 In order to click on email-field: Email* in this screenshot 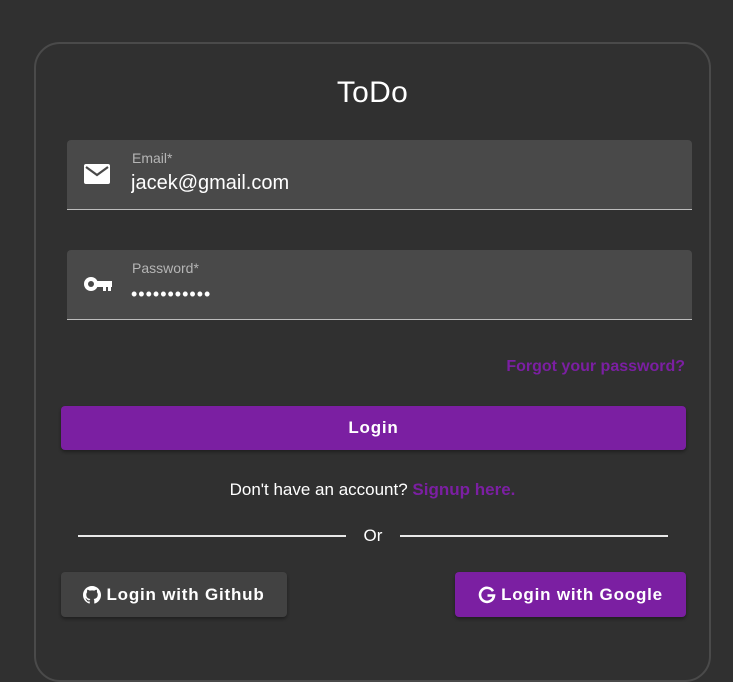, I will do `click(379, 175)`.